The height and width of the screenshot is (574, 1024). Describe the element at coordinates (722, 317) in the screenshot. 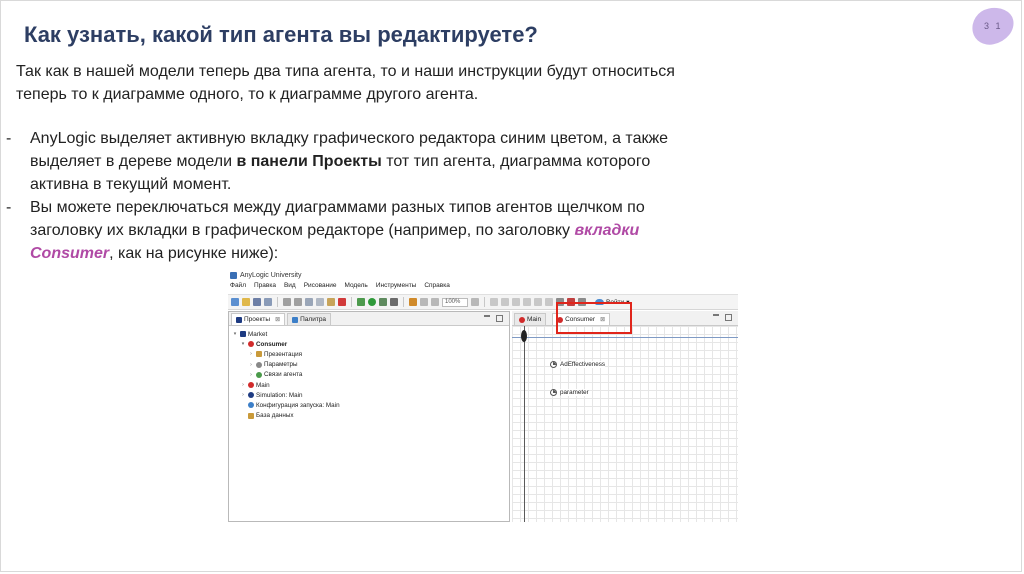

I see `editor-controls` at that location.